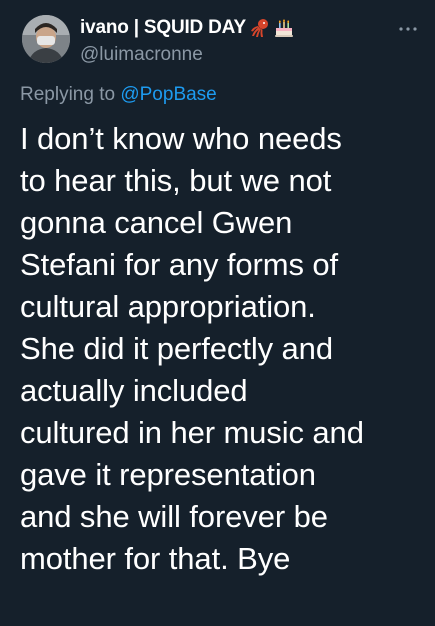 Image resolution: width=435 pixels, height=626 pixels. I want to click on replying-to-mention: @PopBase, so click(168, 94).